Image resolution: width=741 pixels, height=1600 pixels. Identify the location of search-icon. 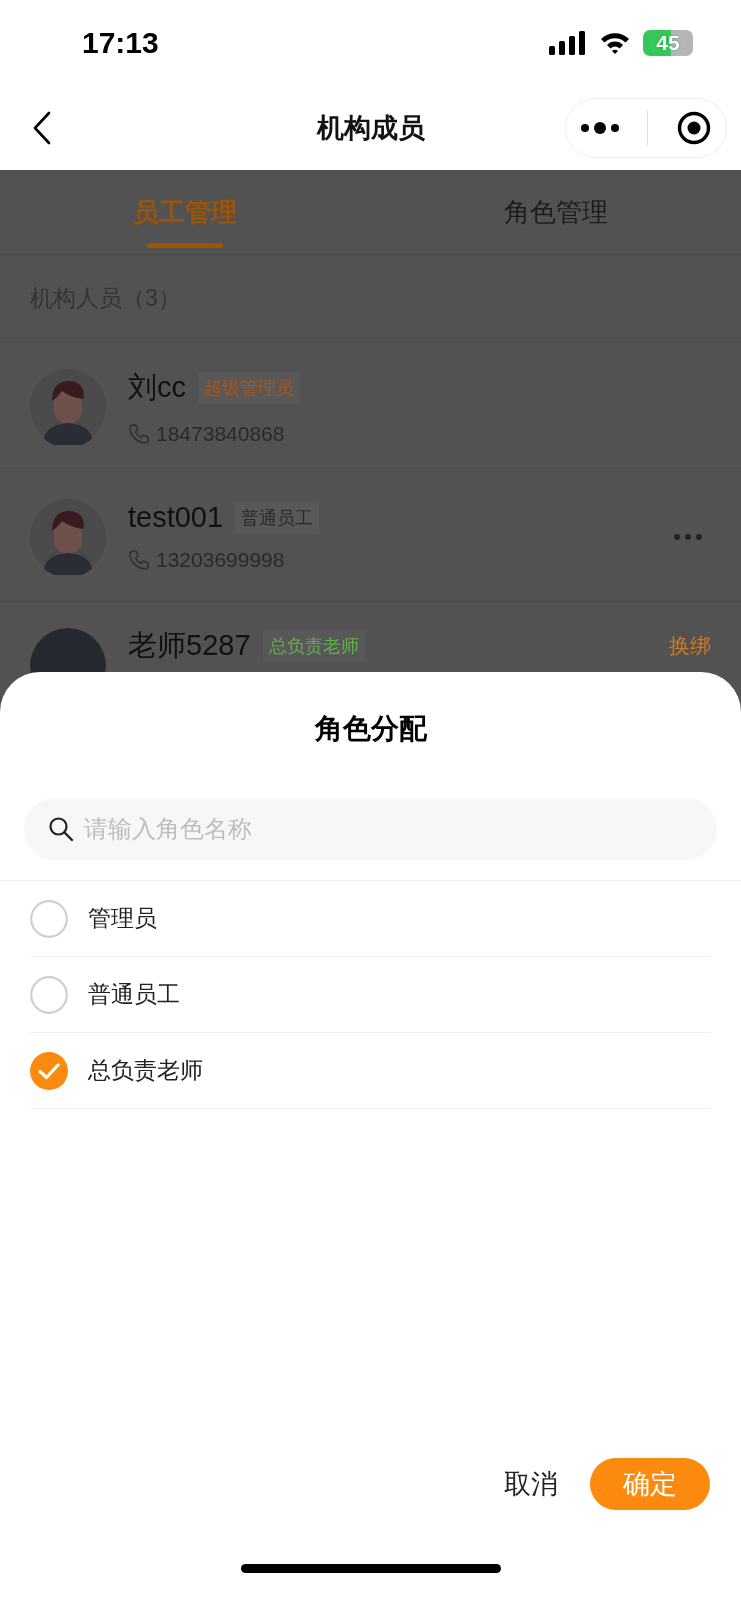
(61, 829).